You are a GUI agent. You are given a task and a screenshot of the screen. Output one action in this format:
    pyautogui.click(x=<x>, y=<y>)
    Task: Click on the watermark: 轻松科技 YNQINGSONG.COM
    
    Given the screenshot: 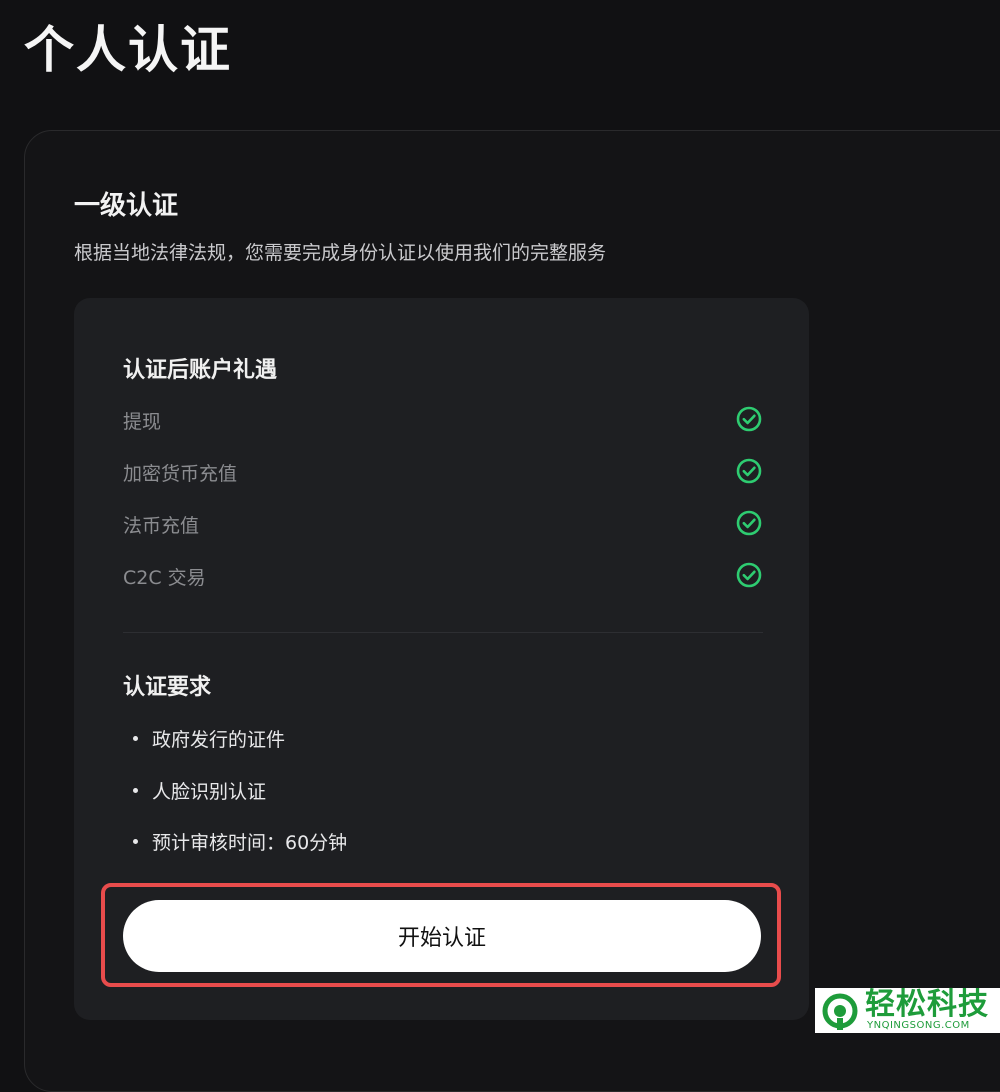 What is the action you would take?
    pyautogui.click(x=907, y=1010)
    